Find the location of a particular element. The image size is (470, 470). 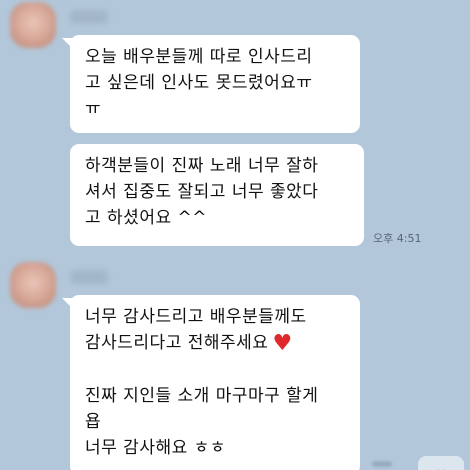

chevron-down-icon: ⌄ is located at coordinates (441, 465).